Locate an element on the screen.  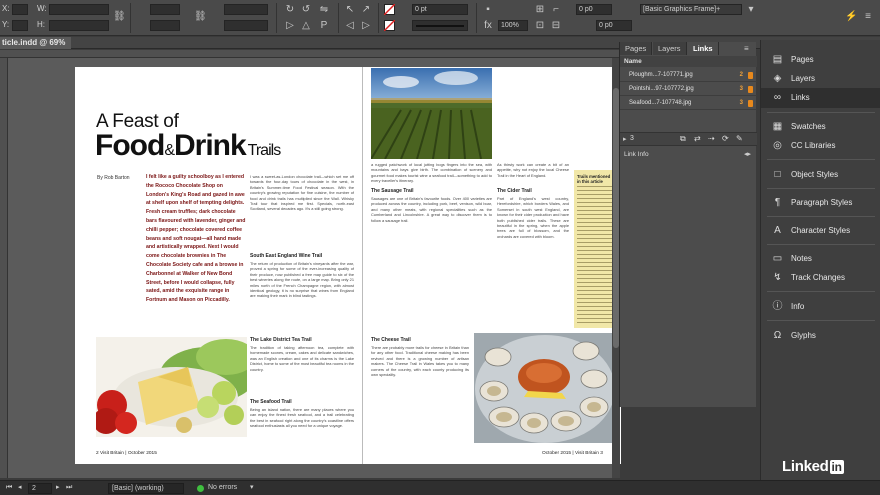
reference-field-b: 0 p0 is located at coordinates (614, 25).